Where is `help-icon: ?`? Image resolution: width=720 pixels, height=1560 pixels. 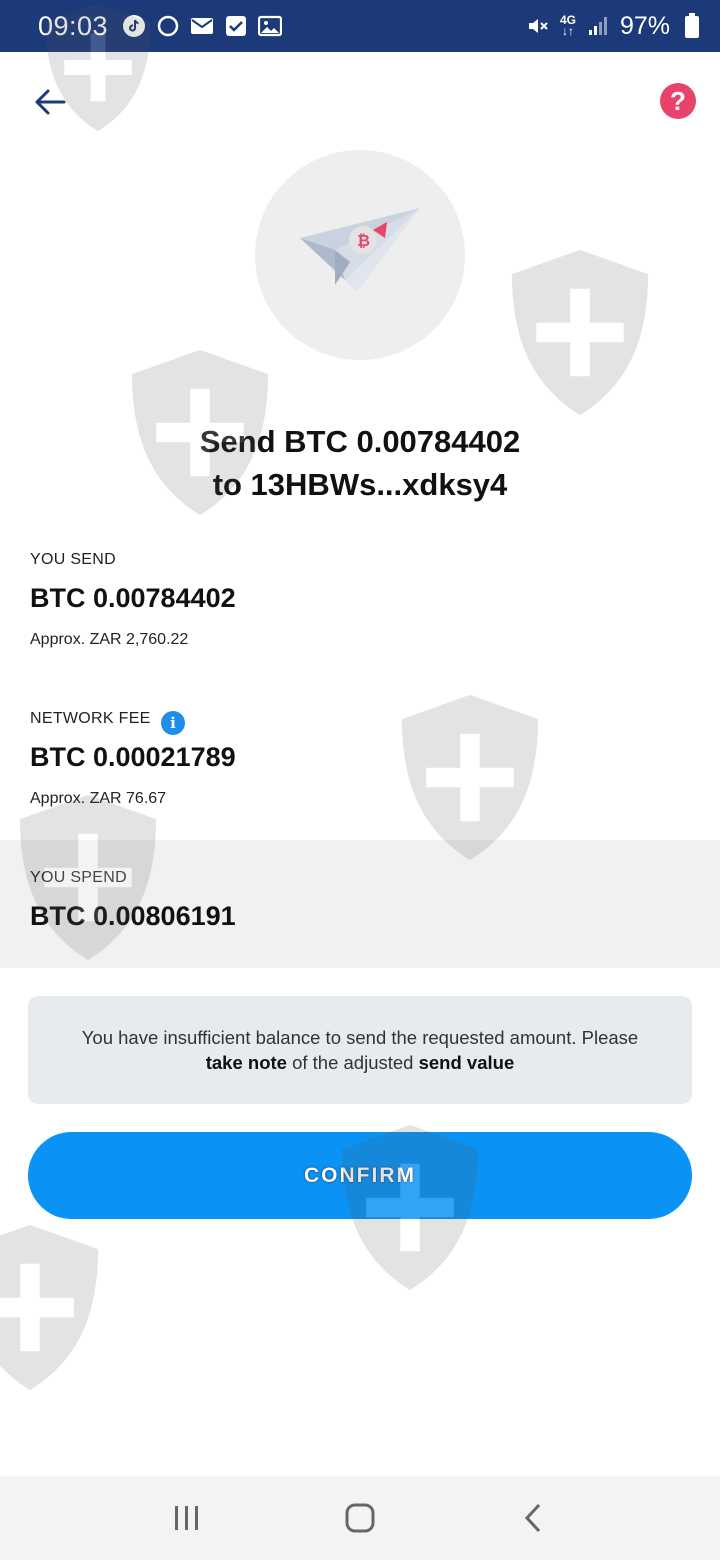 help-icon: ? is located at coordinates (678, 100).